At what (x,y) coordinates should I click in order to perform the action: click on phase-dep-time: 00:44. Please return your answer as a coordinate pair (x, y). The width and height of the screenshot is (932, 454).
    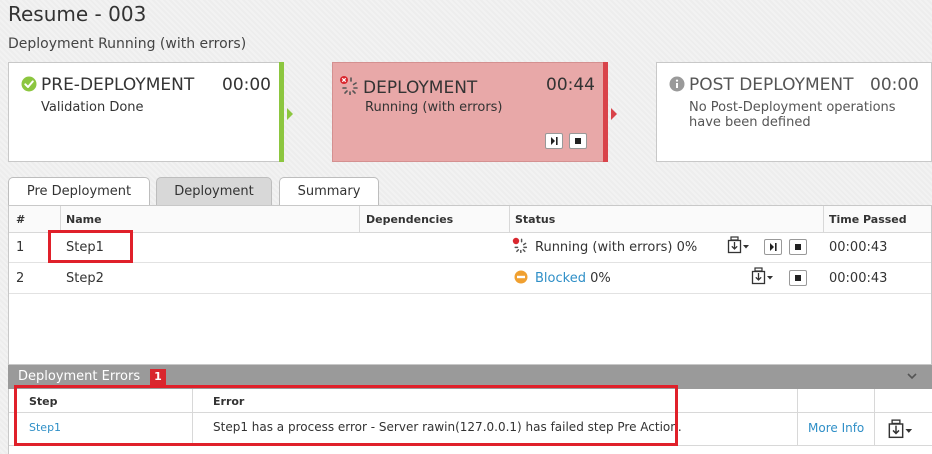
    Looking at the image, I should click on (570, 85).